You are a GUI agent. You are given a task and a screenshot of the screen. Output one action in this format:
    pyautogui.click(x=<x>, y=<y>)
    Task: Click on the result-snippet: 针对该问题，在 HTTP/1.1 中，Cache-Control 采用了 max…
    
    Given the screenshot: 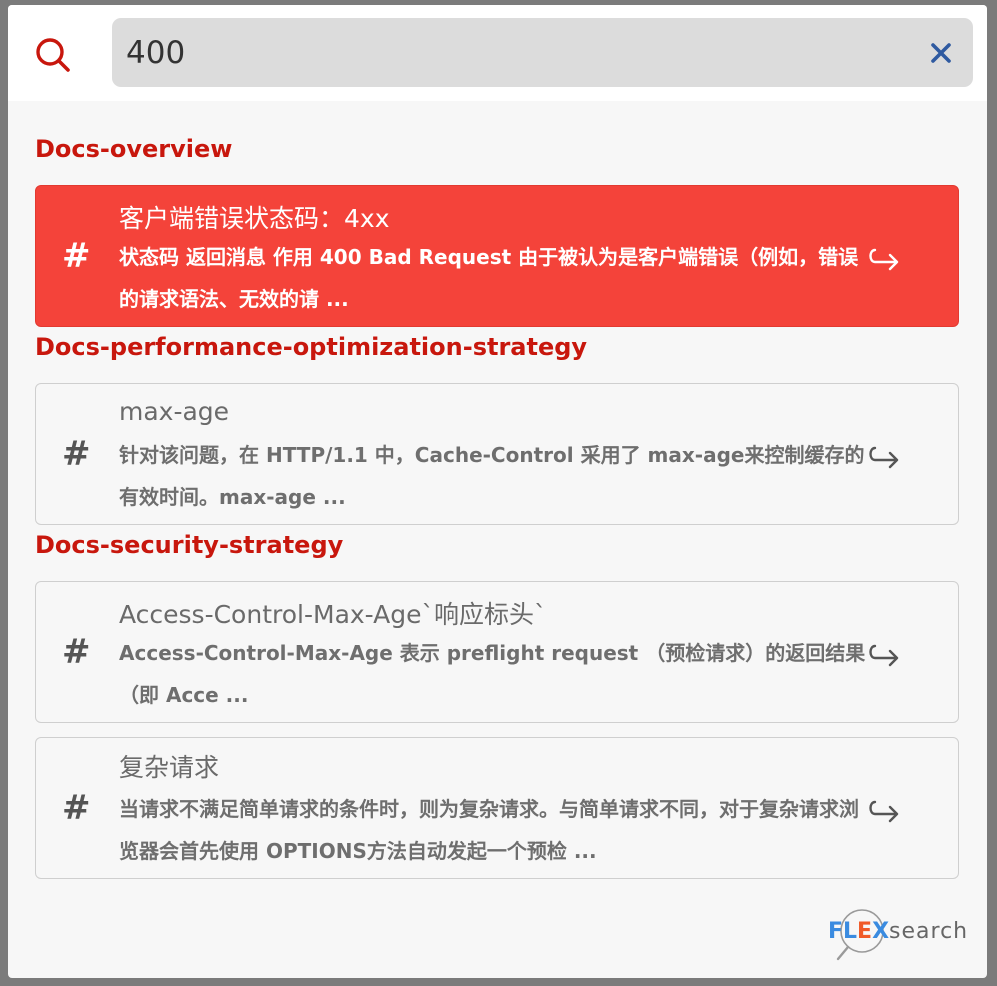 What is the action you would take?
    pyautogui.click(x=492, y=476)
    